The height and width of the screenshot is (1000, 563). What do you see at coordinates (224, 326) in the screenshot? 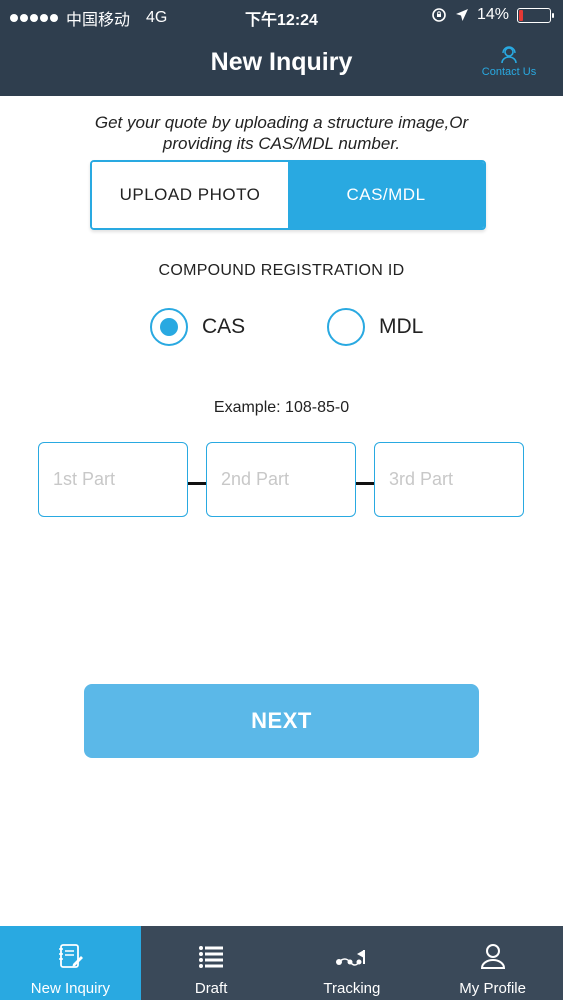
I see `cas-radio-label: CAS` at bounding box center [224, 326].